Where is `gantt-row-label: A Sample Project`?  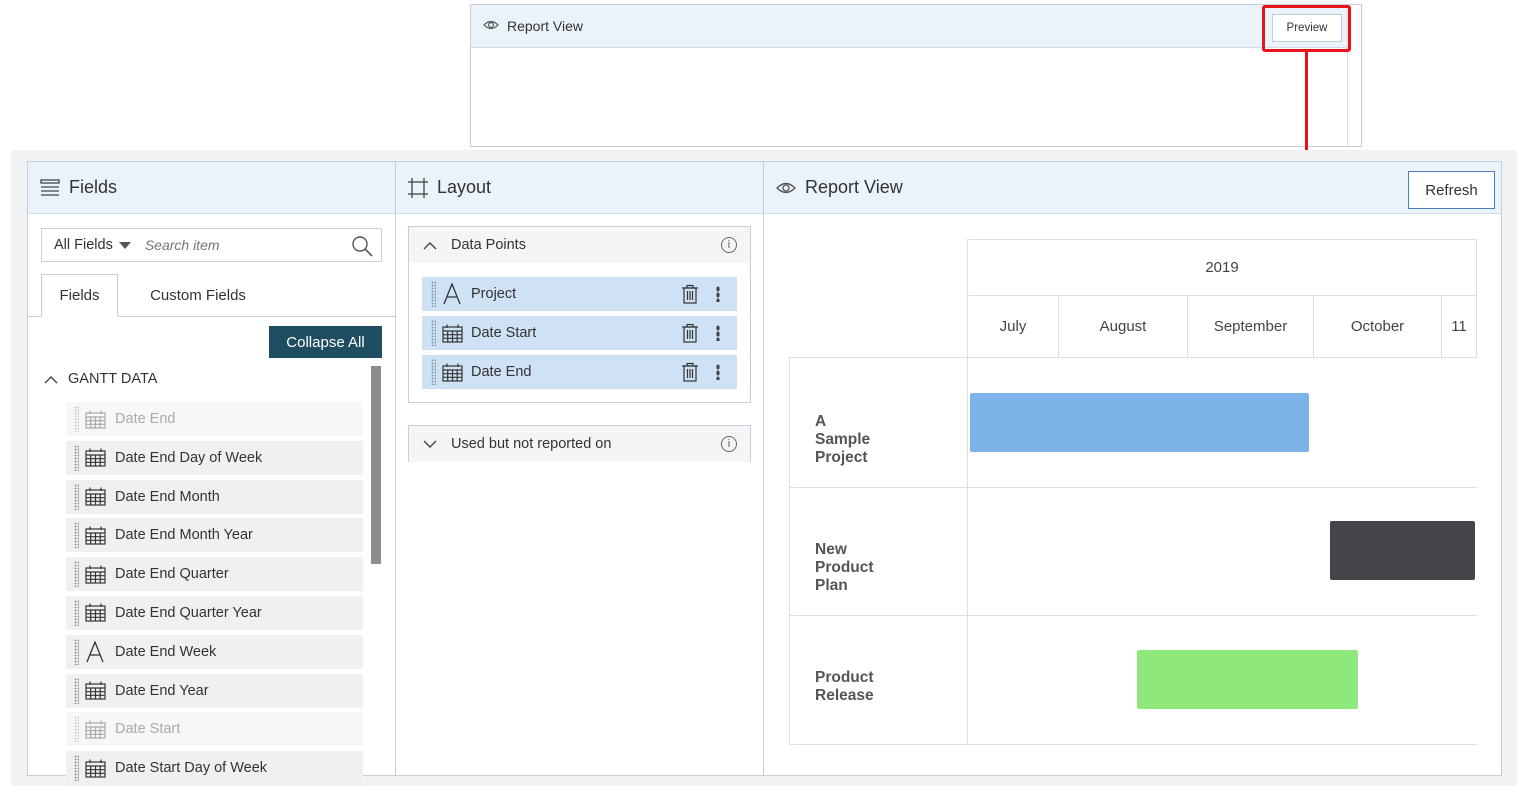 gantt-row-label: A Sample Project is located at coordinates (843, 439).